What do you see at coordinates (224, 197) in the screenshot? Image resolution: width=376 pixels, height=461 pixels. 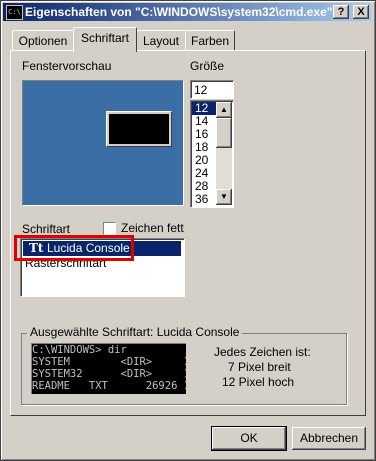 I see `scroll-down-icon: ▼` at bounding box center [224, 197].